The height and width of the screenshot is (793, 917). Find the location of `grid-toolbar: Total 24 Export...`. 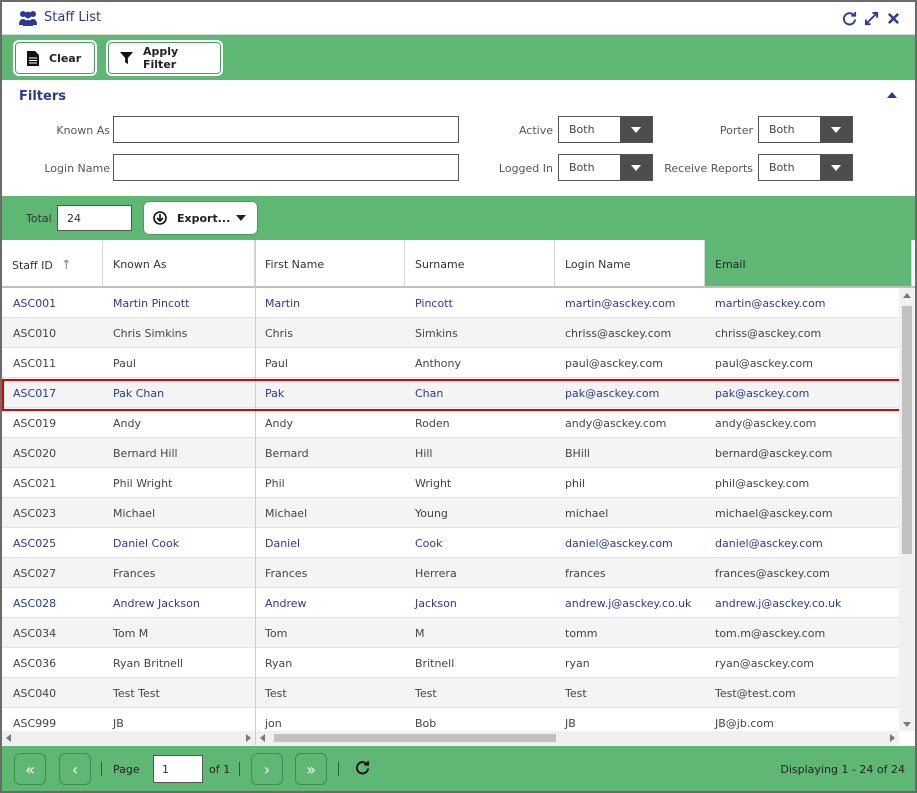

grid-toolbar: Total 24 Export... is located at coordinates (458, 218).